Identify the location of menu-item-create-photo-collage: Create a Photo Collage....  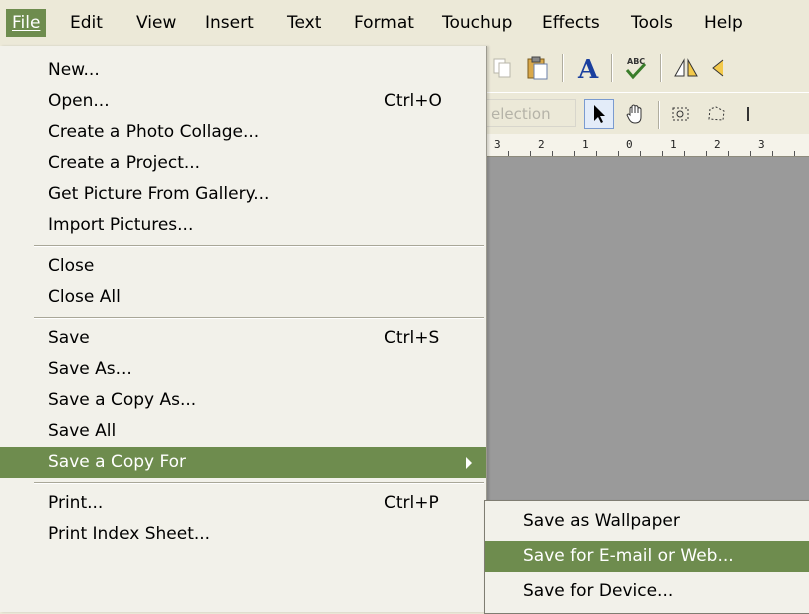
(243, 132).